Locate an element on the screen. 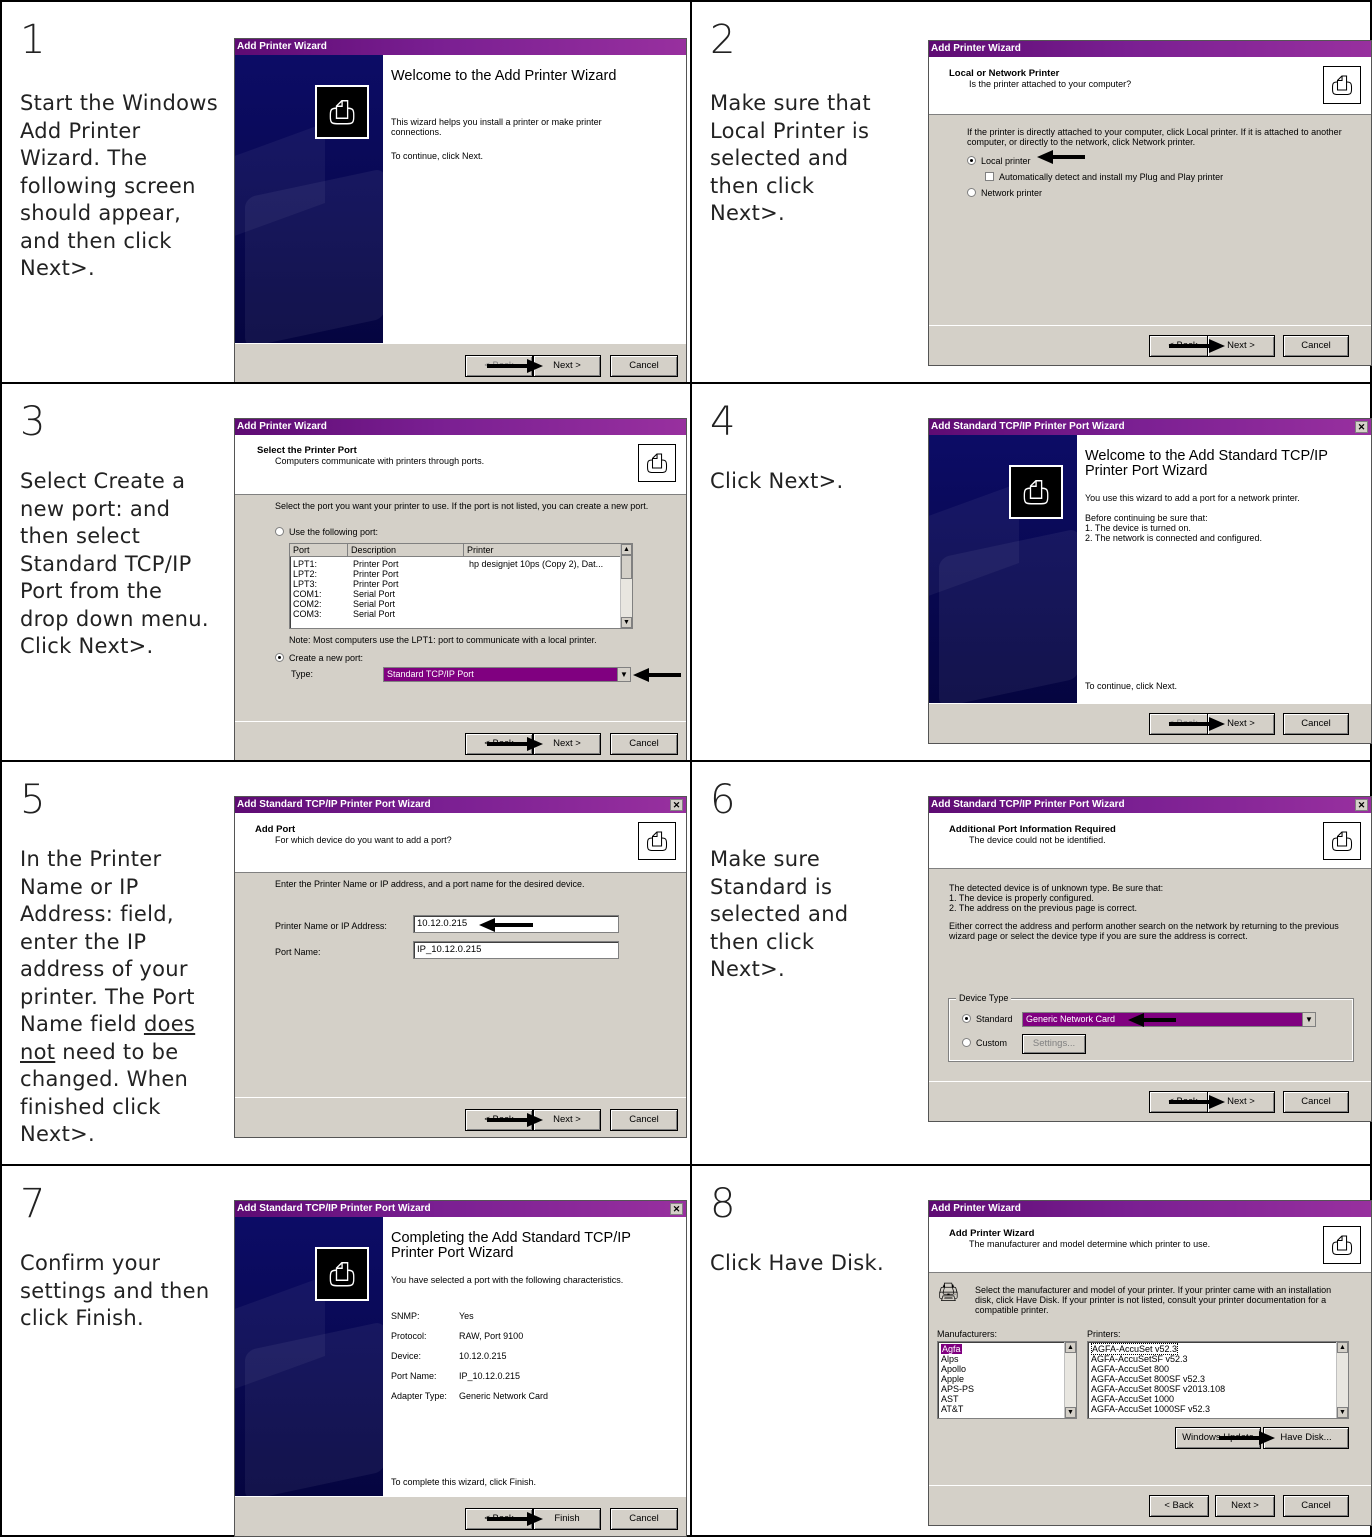 The height and width of the screenshot is (1537, 1372). port-name-field: IP_10.12.0.215 is located at coordinates (516, 950).